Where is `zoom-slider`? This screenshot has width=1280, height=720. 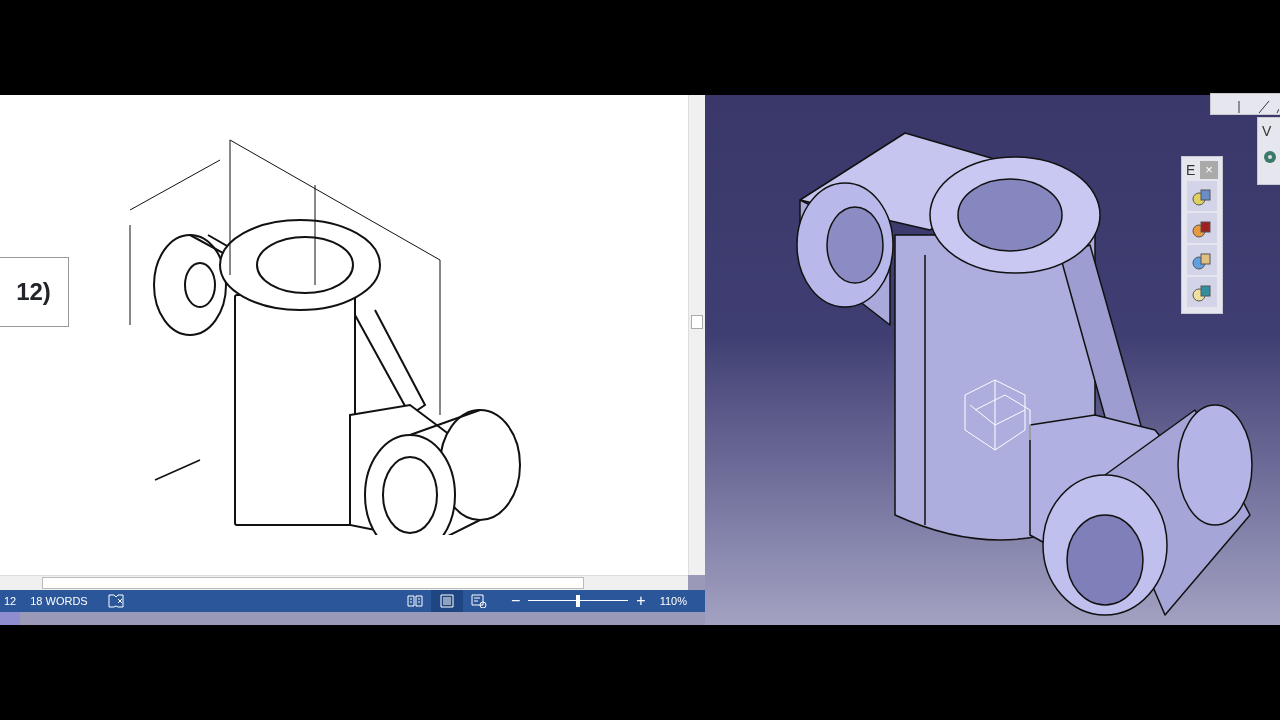
zoom-slider is located at coordinates (578, 601).